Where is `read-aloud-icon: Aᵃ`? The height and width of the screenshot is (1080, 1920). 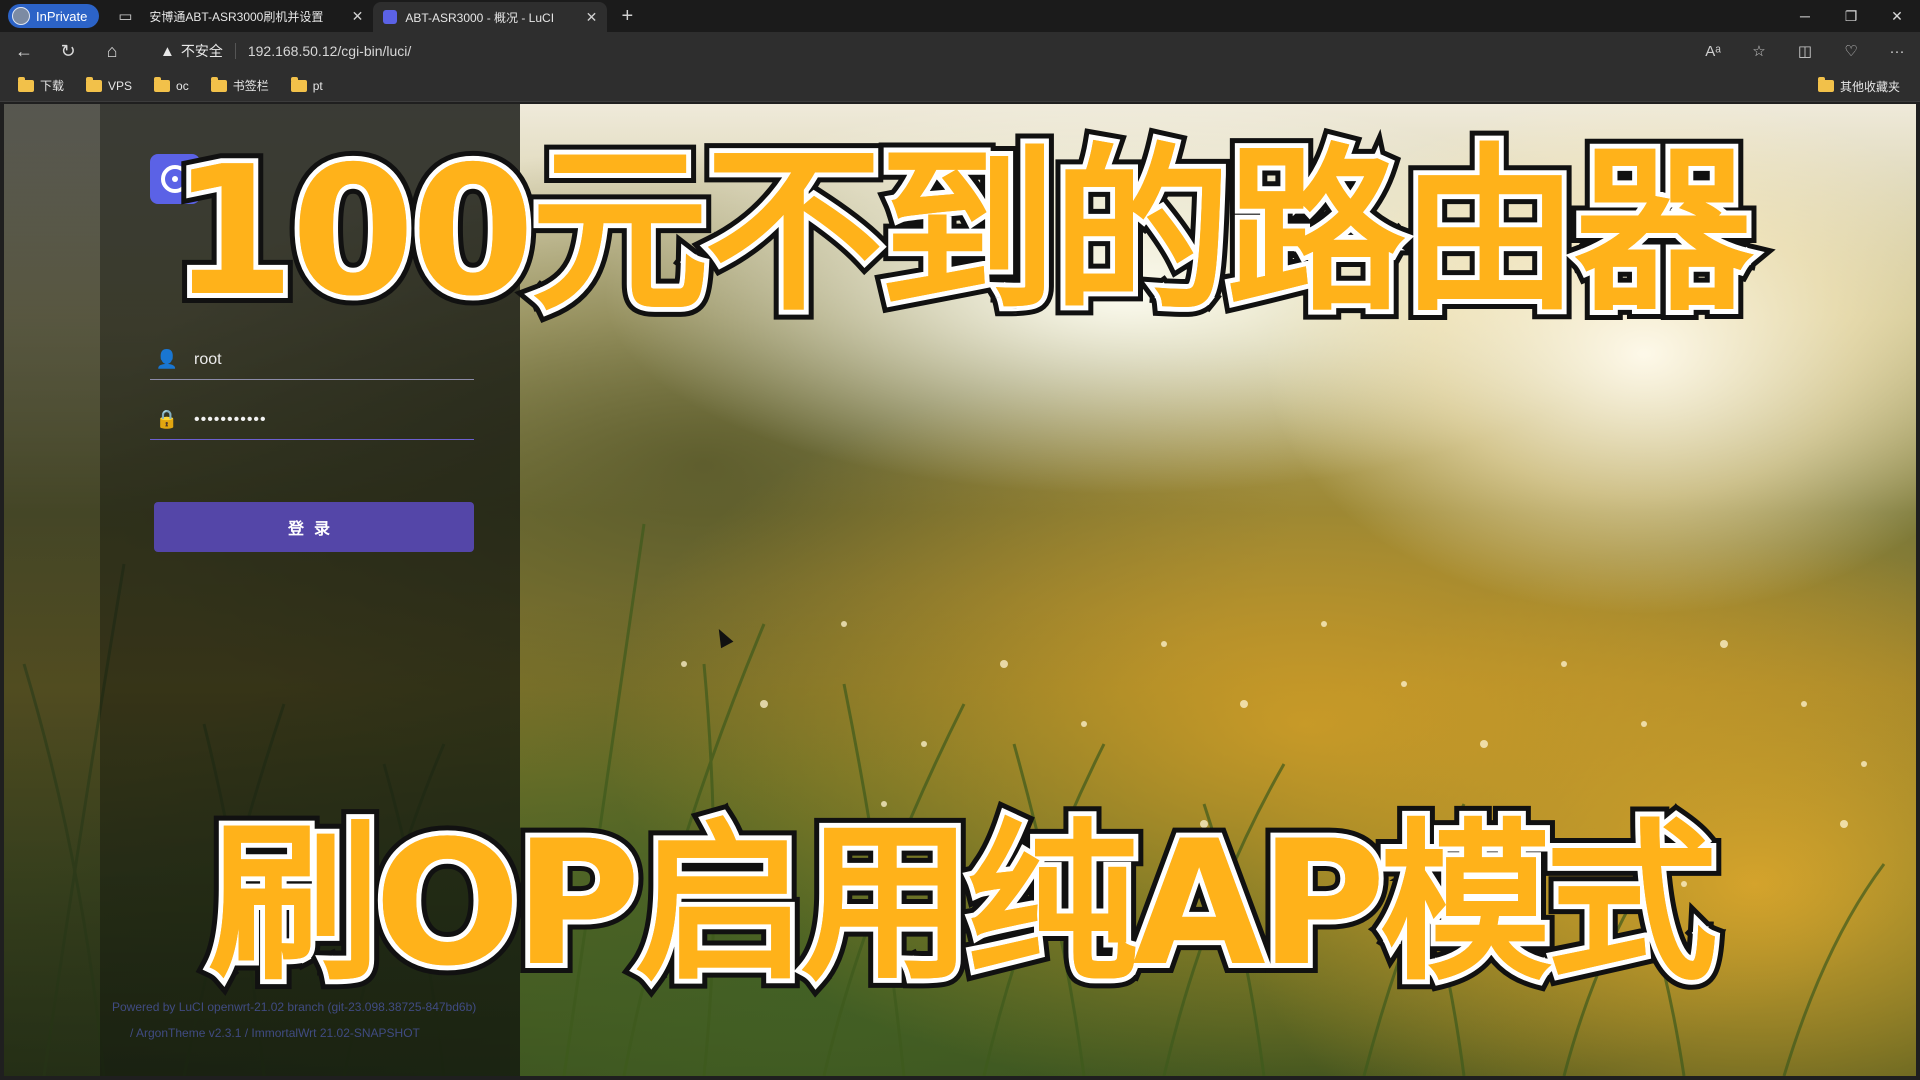
read-aloud-icon: Aᵃ is located at coordinates (1713, 51).